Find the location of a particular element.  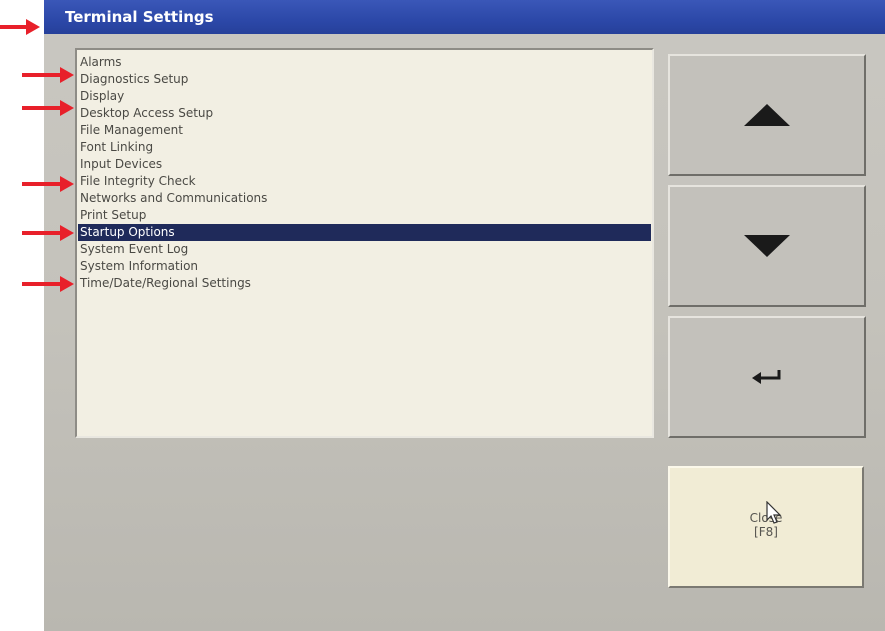

up-triangle-icon is located at coordinates (767, 115).